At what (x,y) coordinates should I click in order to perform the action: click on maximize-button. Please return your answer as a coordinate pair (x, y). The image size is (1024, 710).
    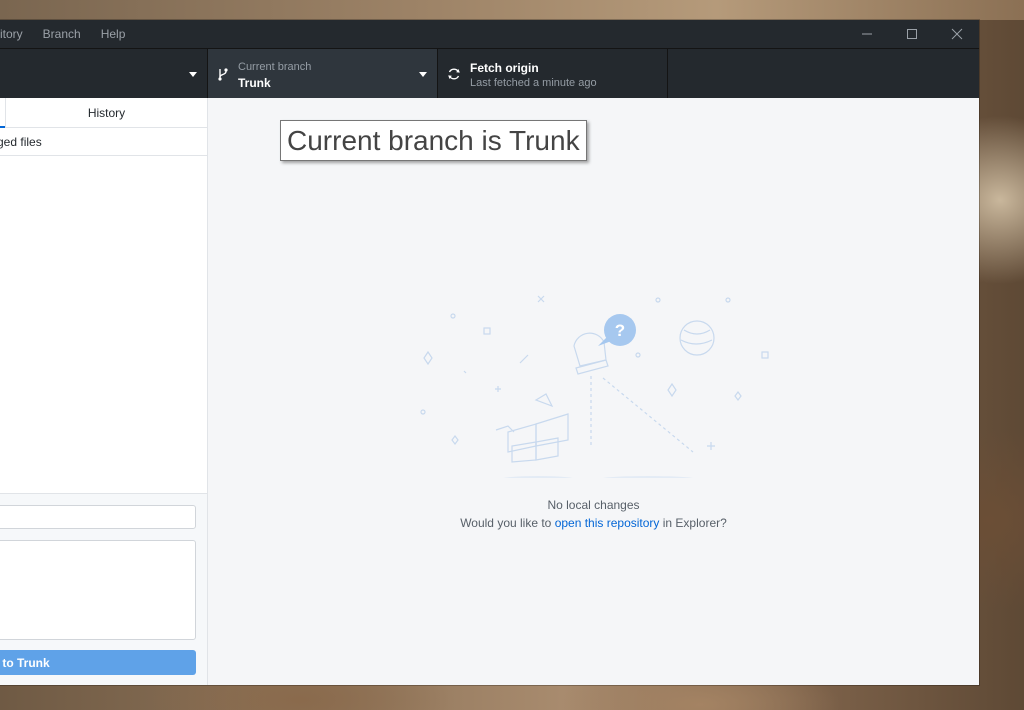
    Looking at the image, I should click on (911, 34).